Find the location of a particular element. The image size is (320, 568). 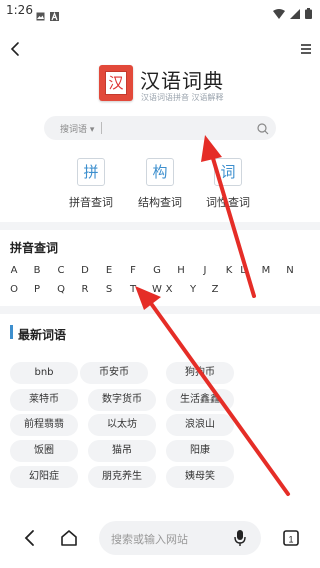

letter-e: E is located at coordinates (109, 270).